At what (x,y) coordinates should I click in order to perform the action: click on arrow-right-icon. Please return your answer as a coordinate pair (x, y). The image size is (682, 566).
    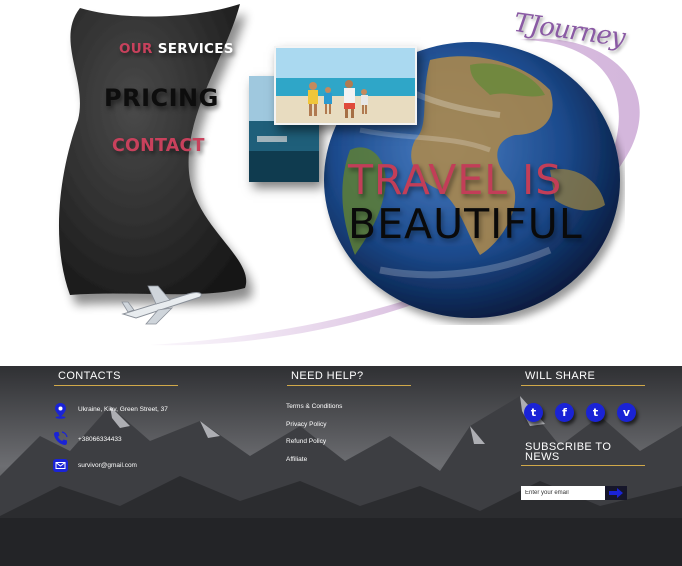
    Looking at the image, I should click on (616, 493).